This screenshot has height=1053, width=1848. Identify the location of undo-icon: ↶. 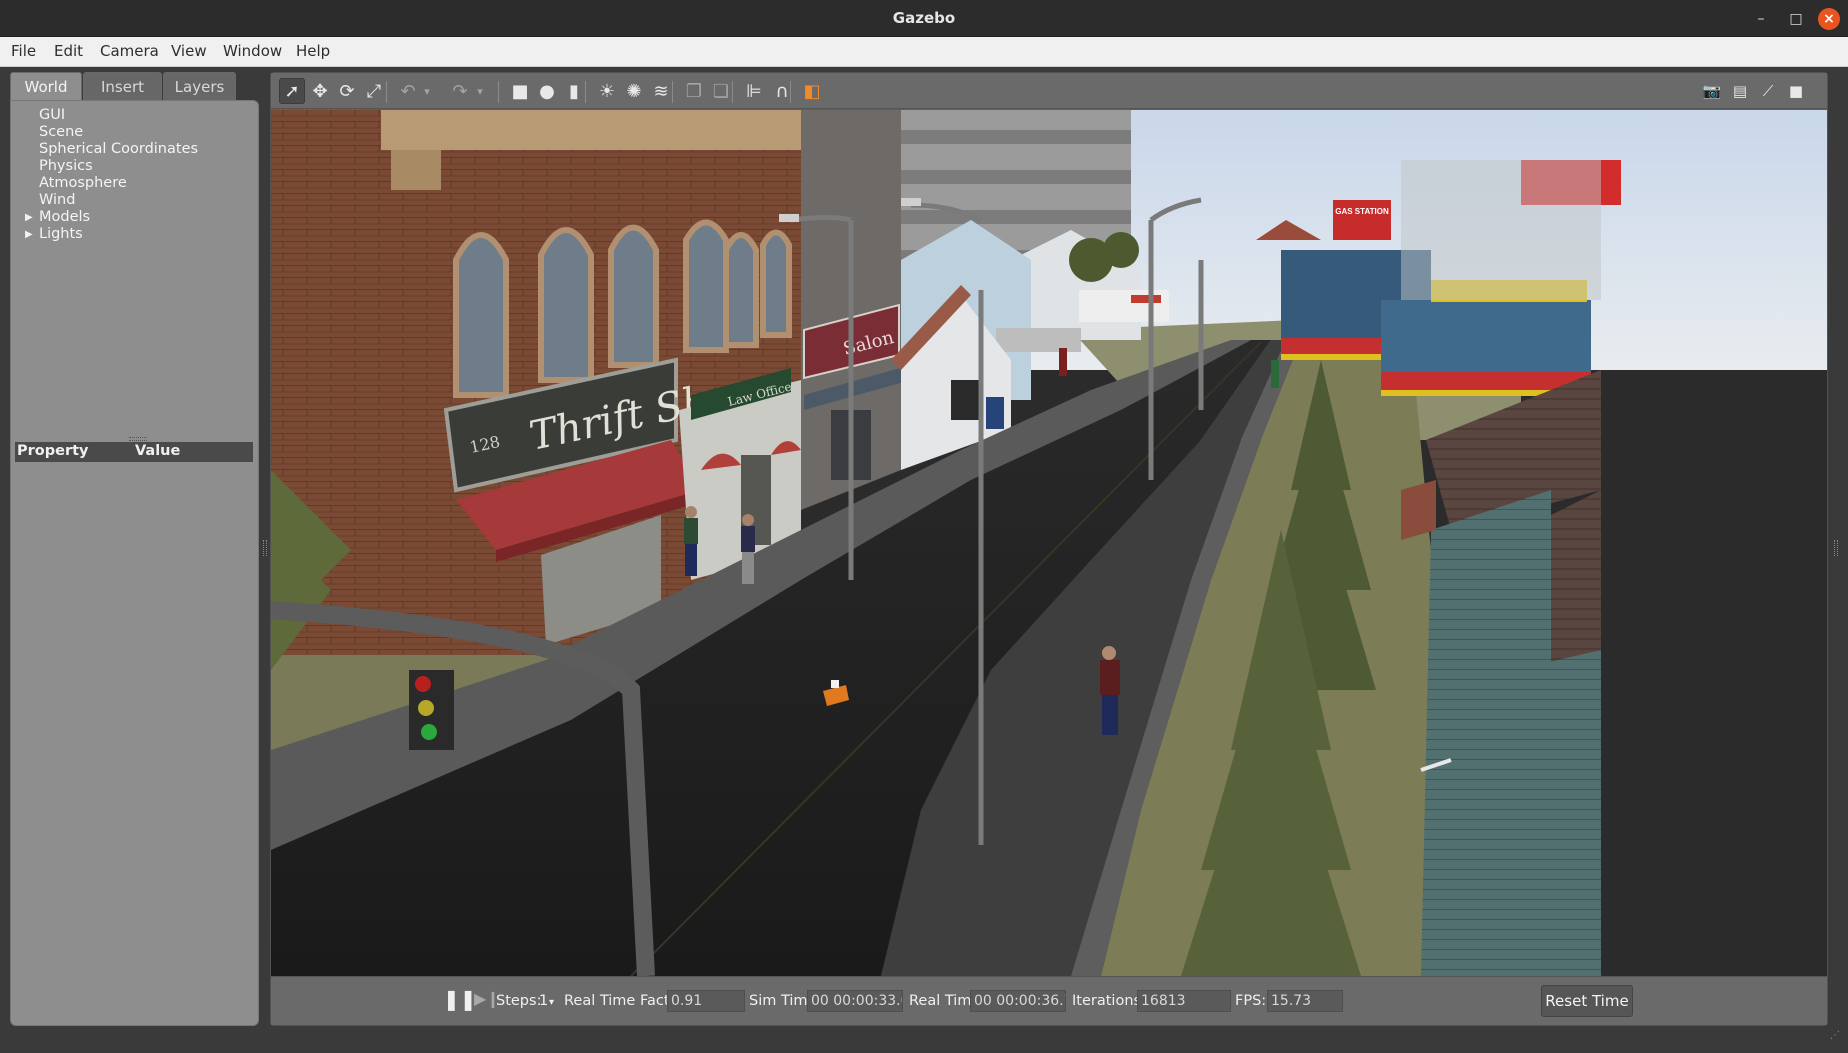
(408, 91).